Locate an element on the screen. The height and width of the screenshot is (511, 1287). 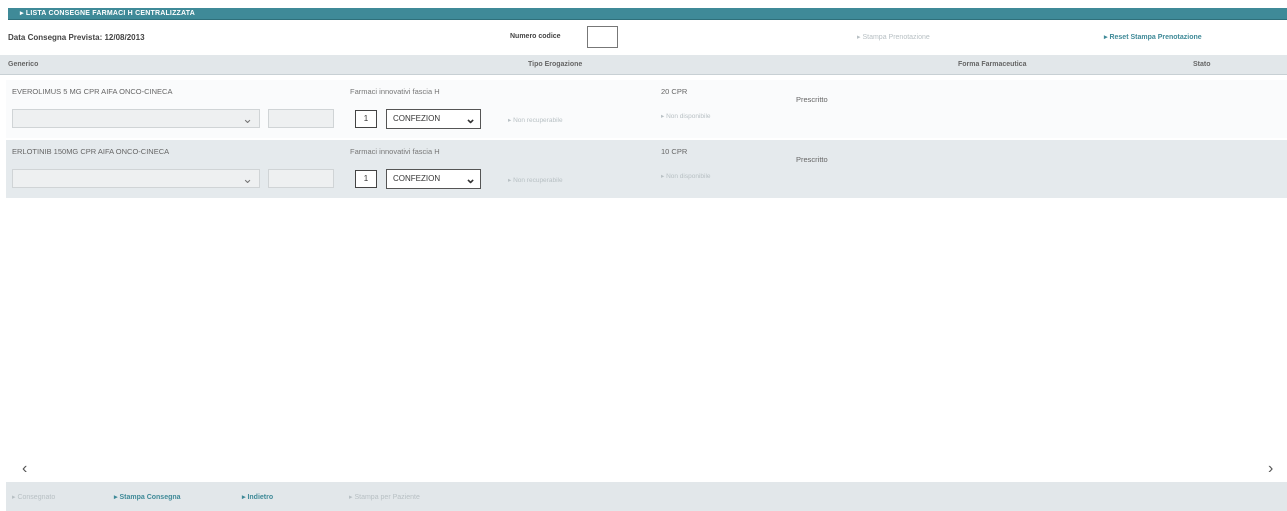
column-header-tipo-erogazione: Tipo Erogazione is located at coordinates (555, 64).